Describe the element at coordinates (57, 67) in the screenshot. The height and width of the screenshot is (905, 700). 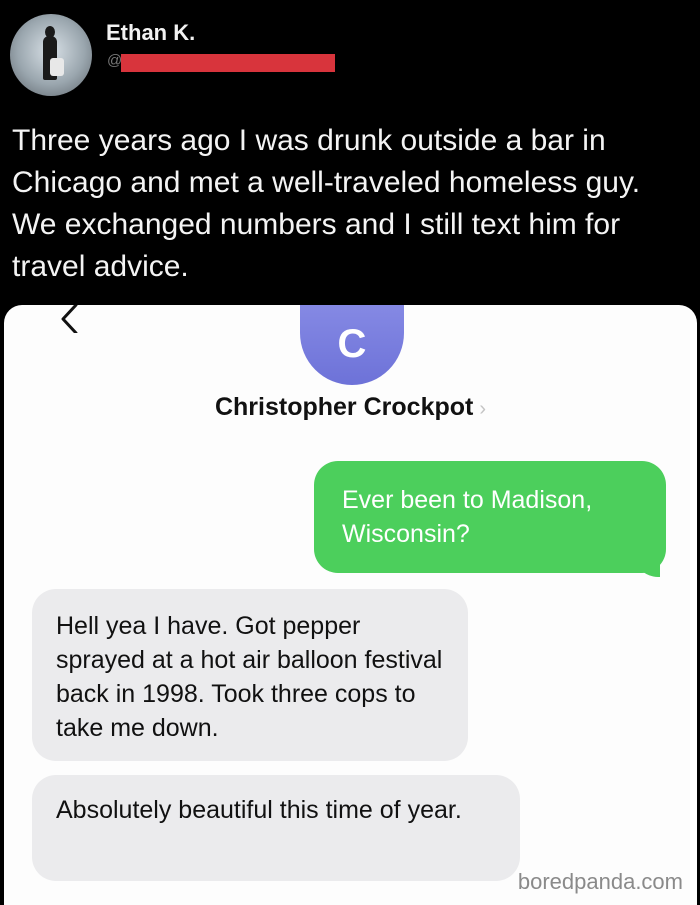
I see `avatar-figure-detail` at that location.